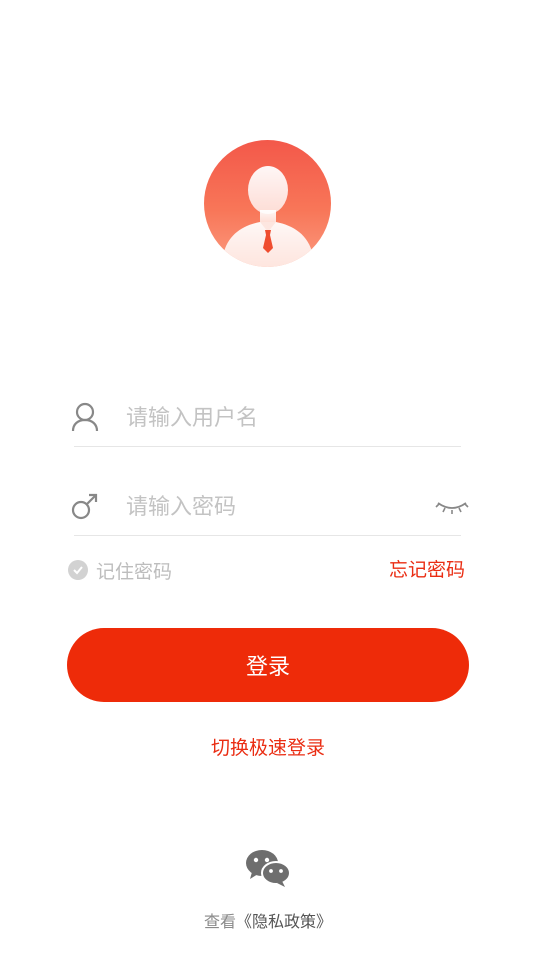 This screenshot has height=954, width=536. What do you see at coordinates (267, 203) in the screenshot?
I see `user-avatar-icon` at bounding box center [267, 203].